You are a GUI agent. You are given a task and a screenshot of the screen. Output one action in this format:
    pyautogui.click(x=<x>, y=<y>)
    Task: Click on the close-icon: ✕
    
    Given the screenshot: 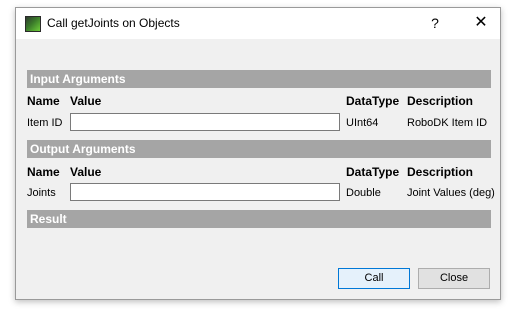 What is the action you would take?
    pyautogui.click(x=481, y=23)
    